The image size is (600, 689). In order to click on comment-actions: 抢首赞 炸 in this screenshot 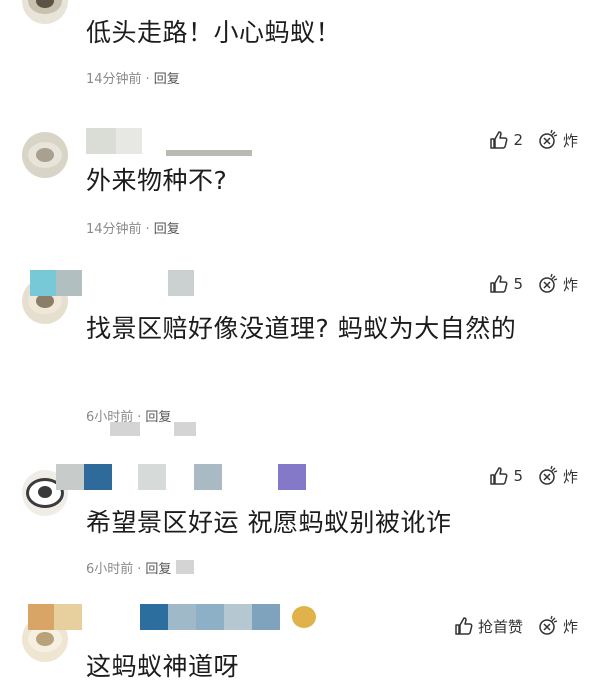, I will do `click(516, 626)`.